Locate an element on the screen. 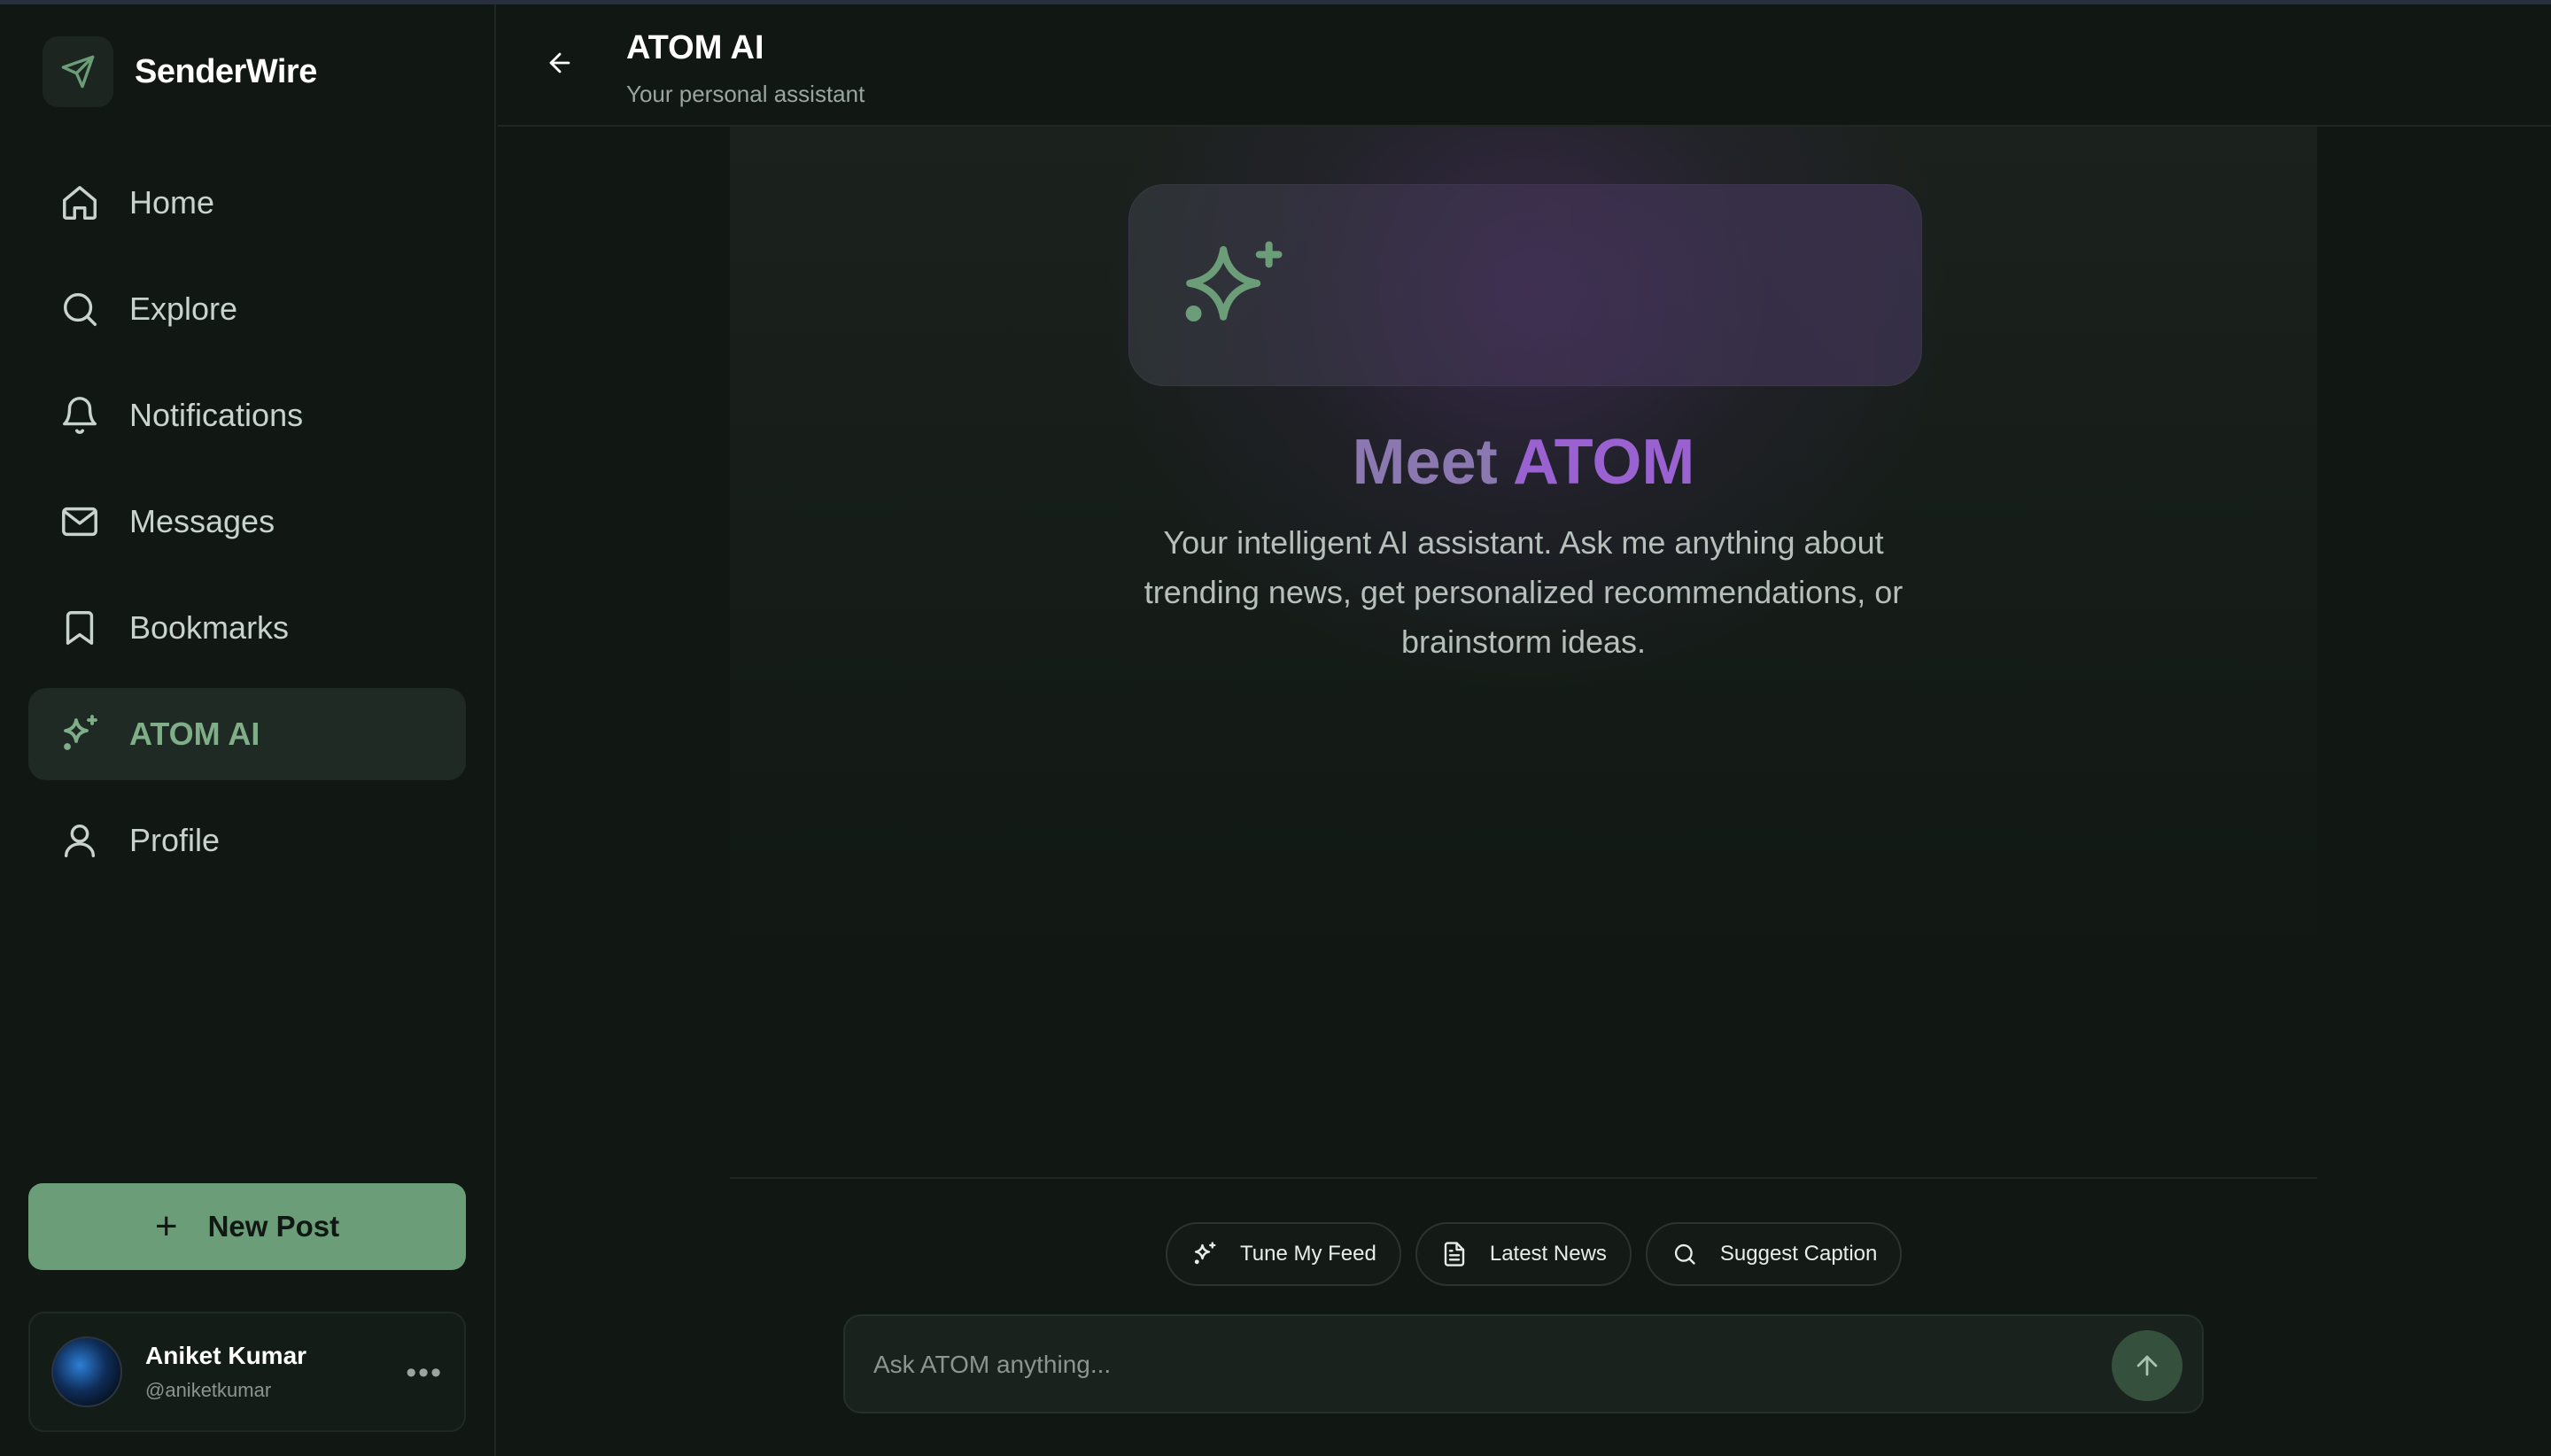  suggestion-tune-my-feed: Tune My Feed is located at coordinates (1283, 1254).